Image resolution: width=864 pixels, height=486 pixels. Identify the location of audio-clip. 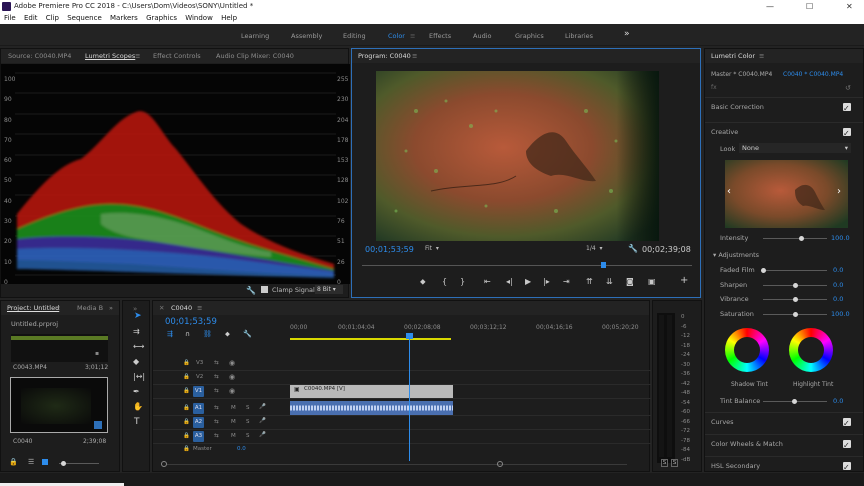
(371, 408).